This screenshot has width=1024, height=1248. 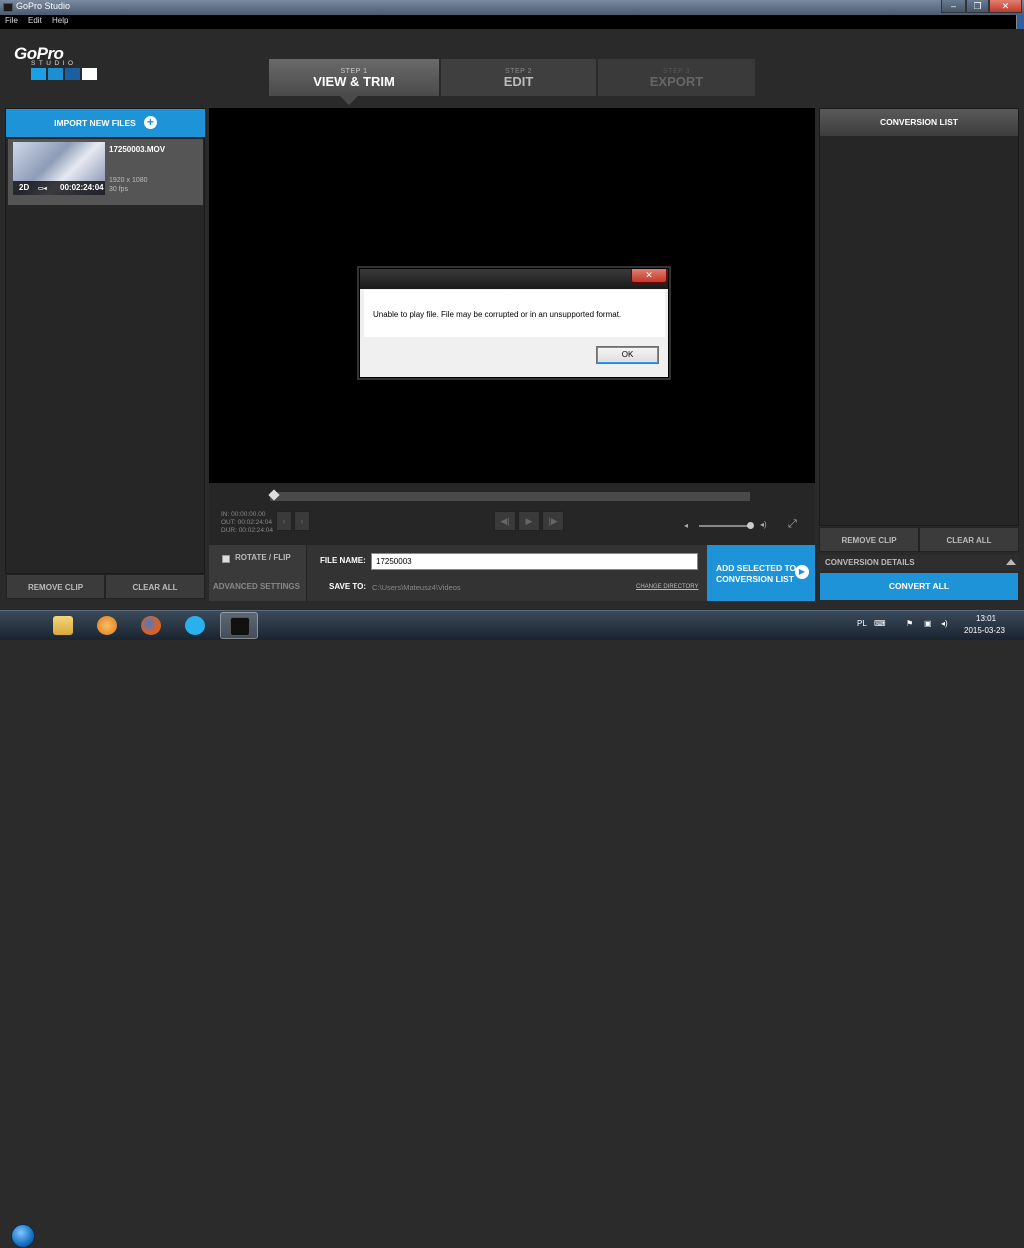 I want to click on prev-frame-button: ◀|, so click(x=505, y=521).